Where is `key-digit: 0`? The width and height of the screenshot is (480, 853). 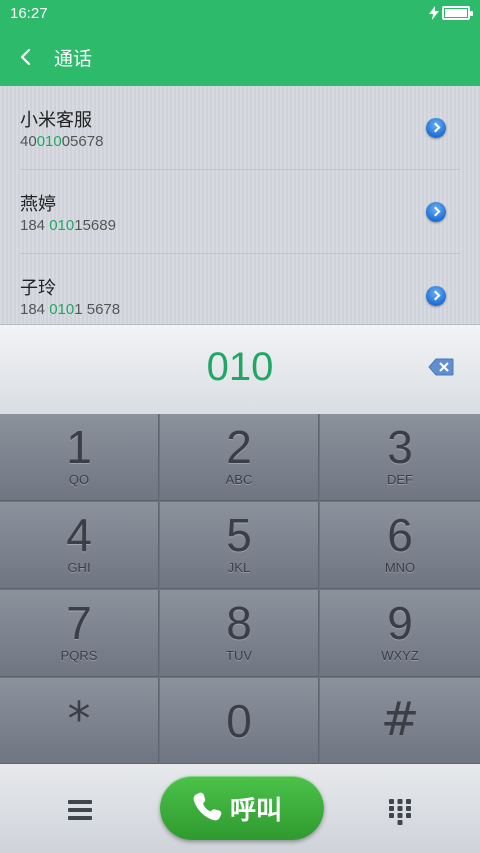 key-digit: 0 is located at coordinates (239, 721).